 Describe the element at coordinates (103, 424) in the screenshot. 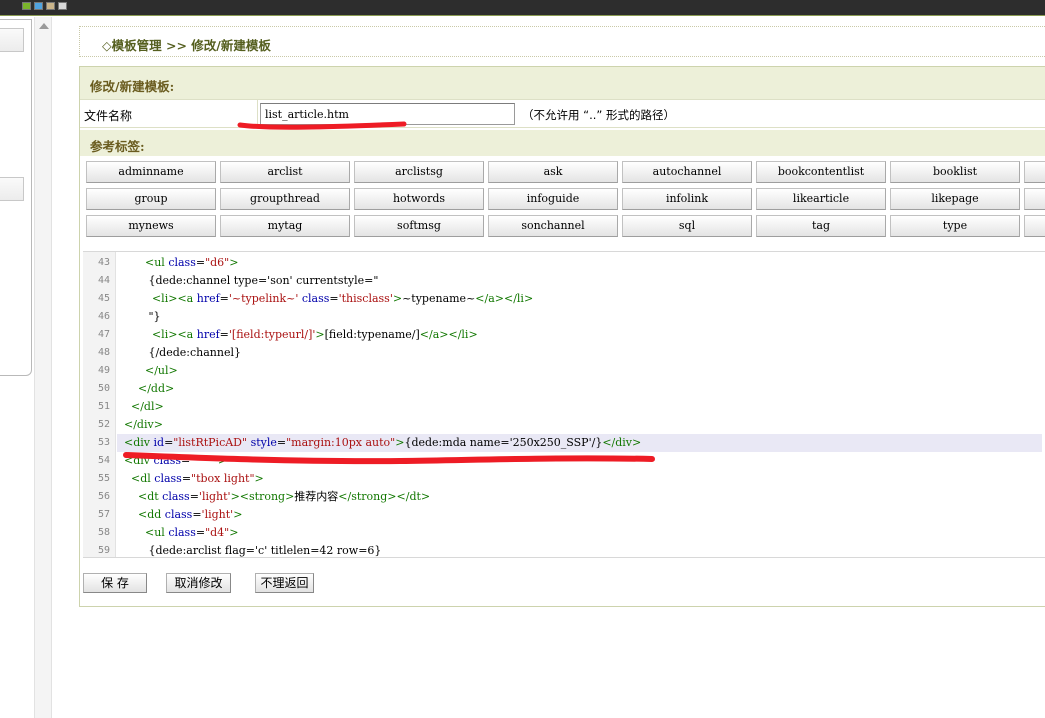

I see `line-number: 52` at that location.